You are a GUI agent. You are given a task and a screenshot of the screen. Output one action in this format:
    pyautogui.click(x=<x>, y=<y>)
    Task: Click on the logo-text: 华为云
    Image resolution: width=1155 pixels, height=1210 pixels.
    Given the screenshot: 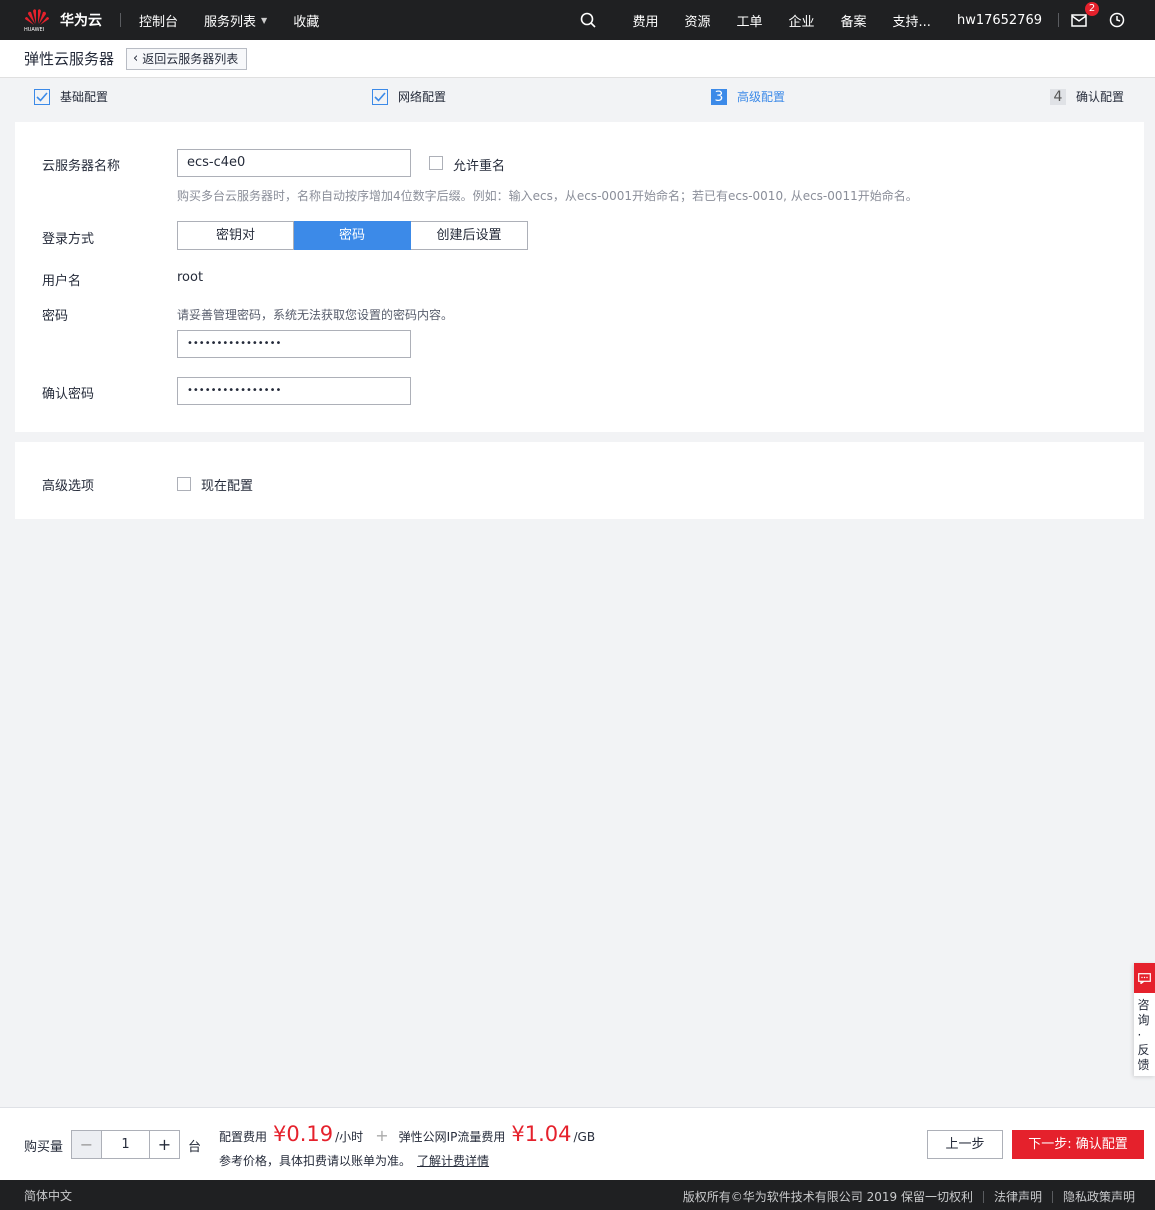 What is the action you would take?
    pyautogui.click(x=81, y=21)
    